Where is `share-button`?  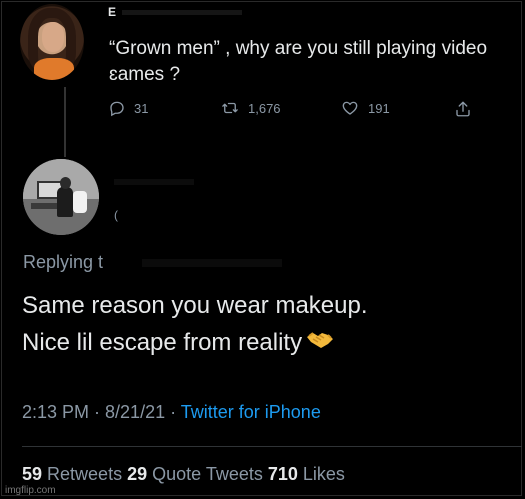 share-button is located at coordinates (467, 109).